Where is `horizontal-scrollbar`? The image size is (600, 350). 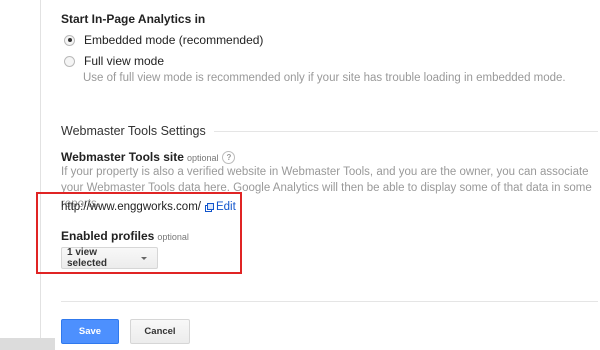 horizontal-scrollbar is located at coordinates (27, 344).